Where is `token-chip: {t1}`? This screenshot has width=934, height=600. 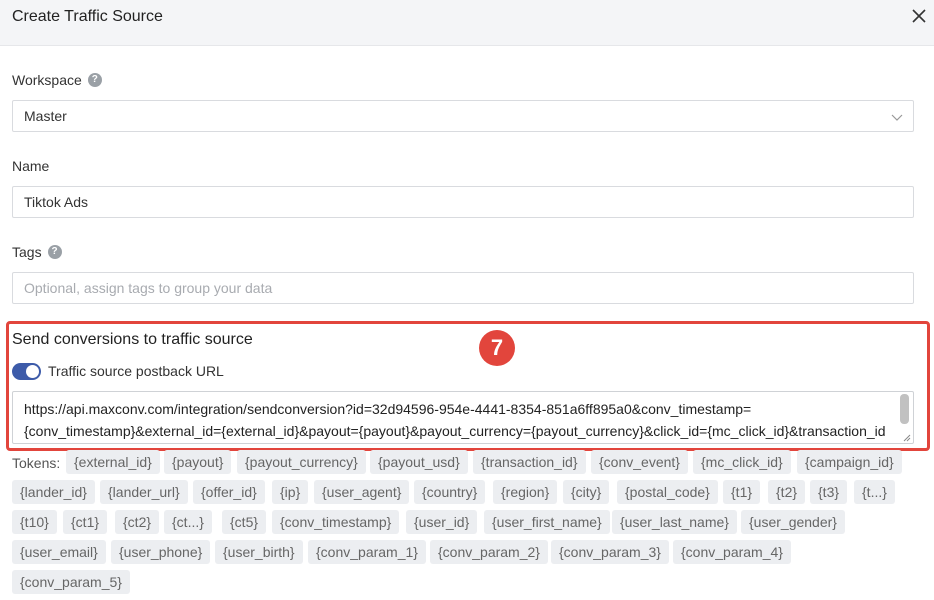 token-chip: {t1} is located at coordinates (742, 492).